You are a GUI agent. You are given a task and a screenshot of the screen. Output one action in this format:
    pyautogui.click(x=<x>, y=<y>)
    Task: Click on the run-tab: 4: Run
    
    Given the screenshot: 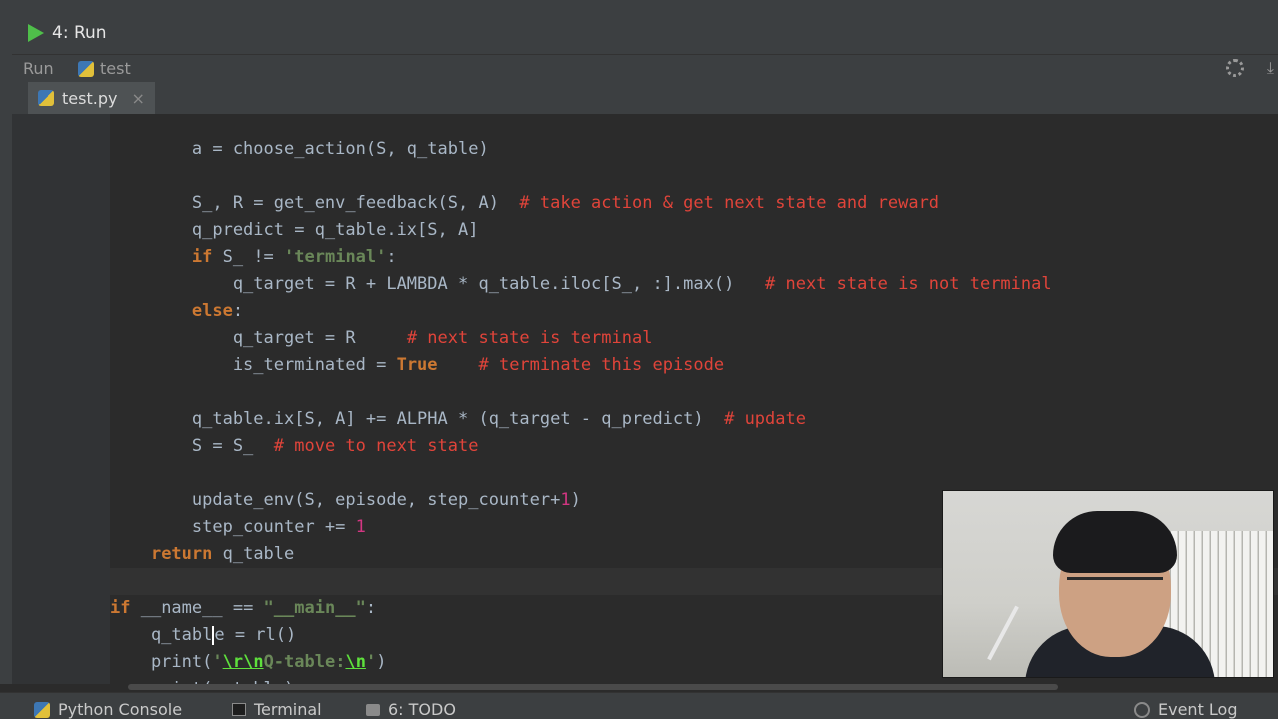 What is the action you would take?
    pyautogui.click(x=62, y=33)
    